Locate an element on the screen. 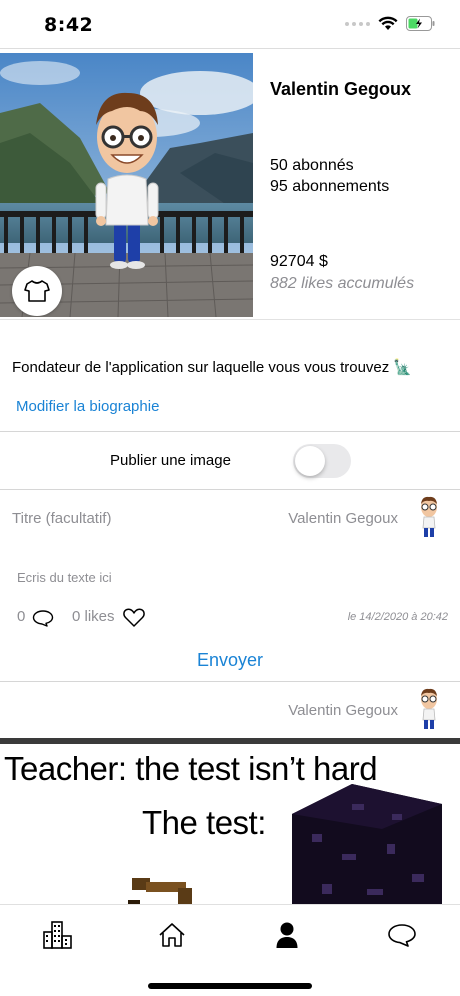 Image resolution: width=460 pixels, height=996 pixels. tab-chat is located at coordinates (402, 935).